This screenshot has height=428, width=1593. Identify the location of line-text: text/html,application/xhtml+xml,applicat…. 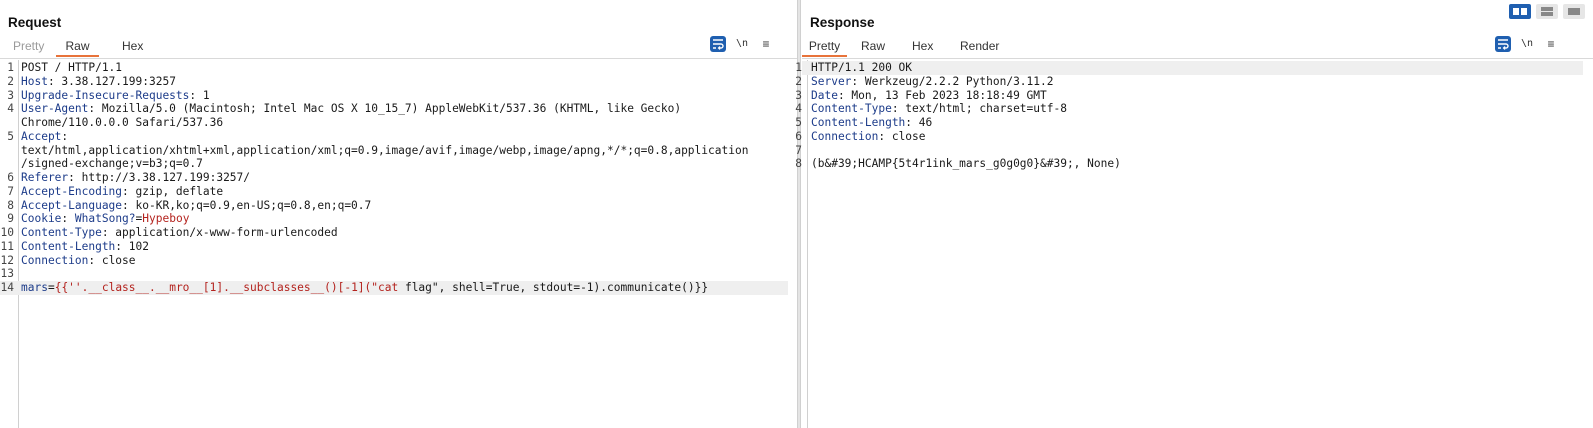
(384, 151).